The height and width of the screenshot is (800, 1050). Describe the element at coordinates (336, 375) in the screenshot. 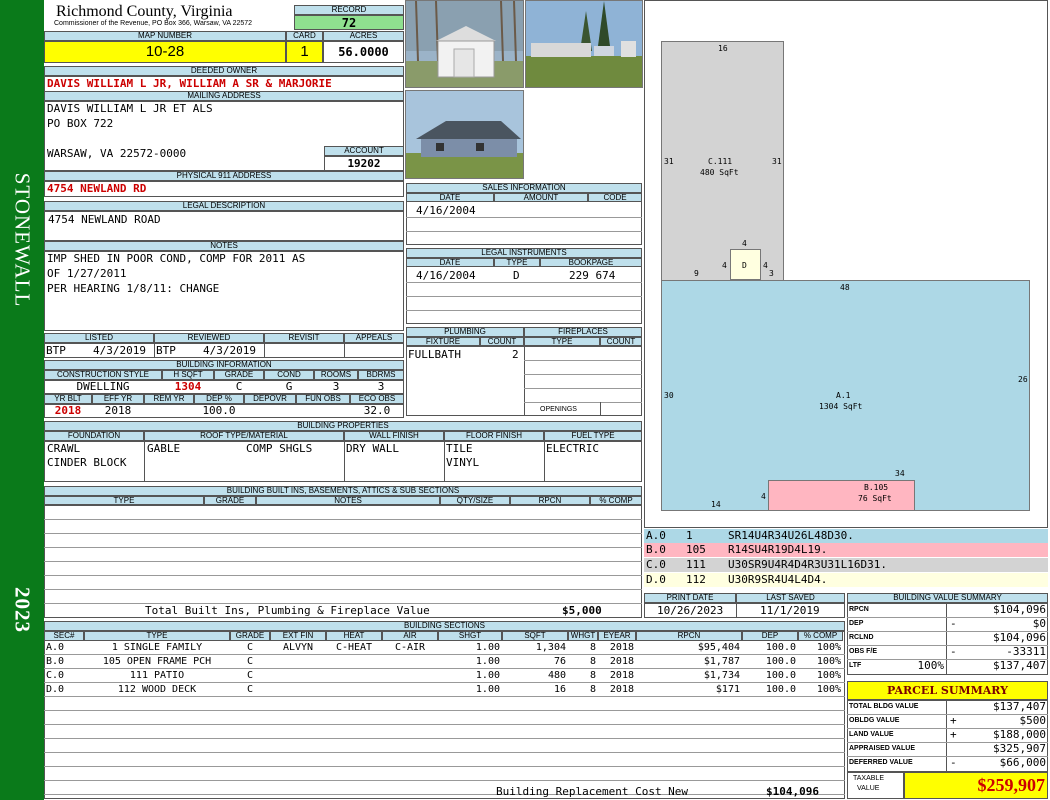

I see `rooms-header: ROOMS` at that location.